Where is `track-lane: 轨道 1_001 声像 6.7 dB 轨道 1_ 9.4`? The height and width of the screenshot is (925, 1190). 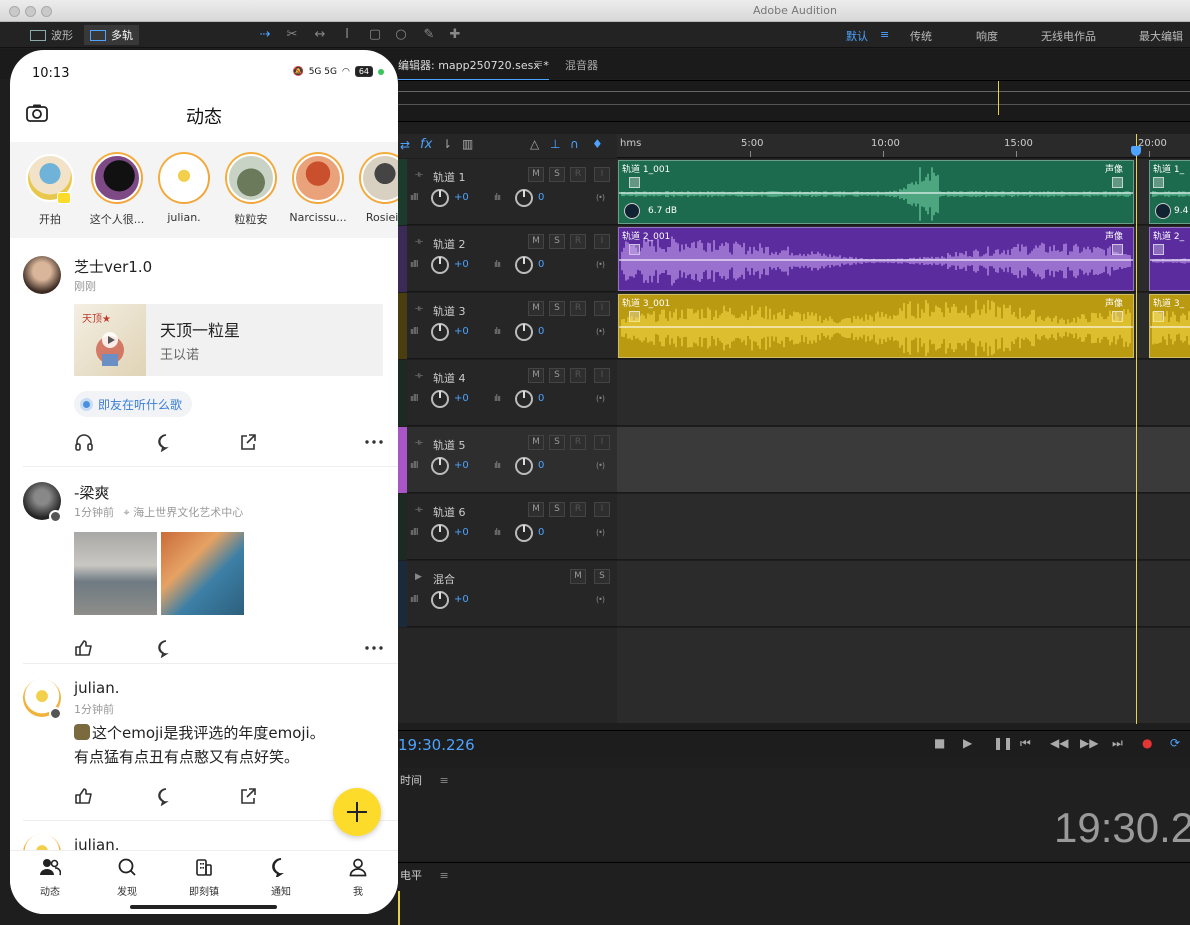
track-lane: 轨道 1_001 声像 6.7 dB 轨道 1_ 9.4 is located at coordinates (903, 192).